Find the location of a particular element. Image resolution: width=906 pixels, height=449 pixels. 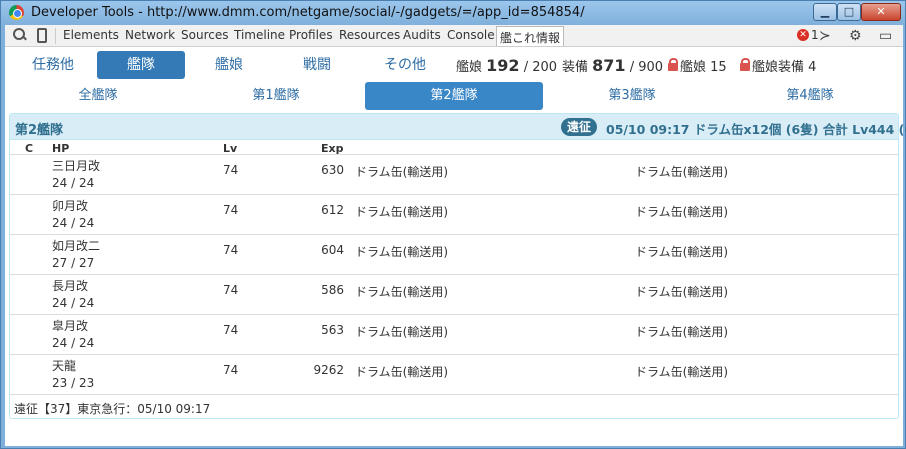

nav-tab-missions: 任務他 is located at coordinates (53, 65).